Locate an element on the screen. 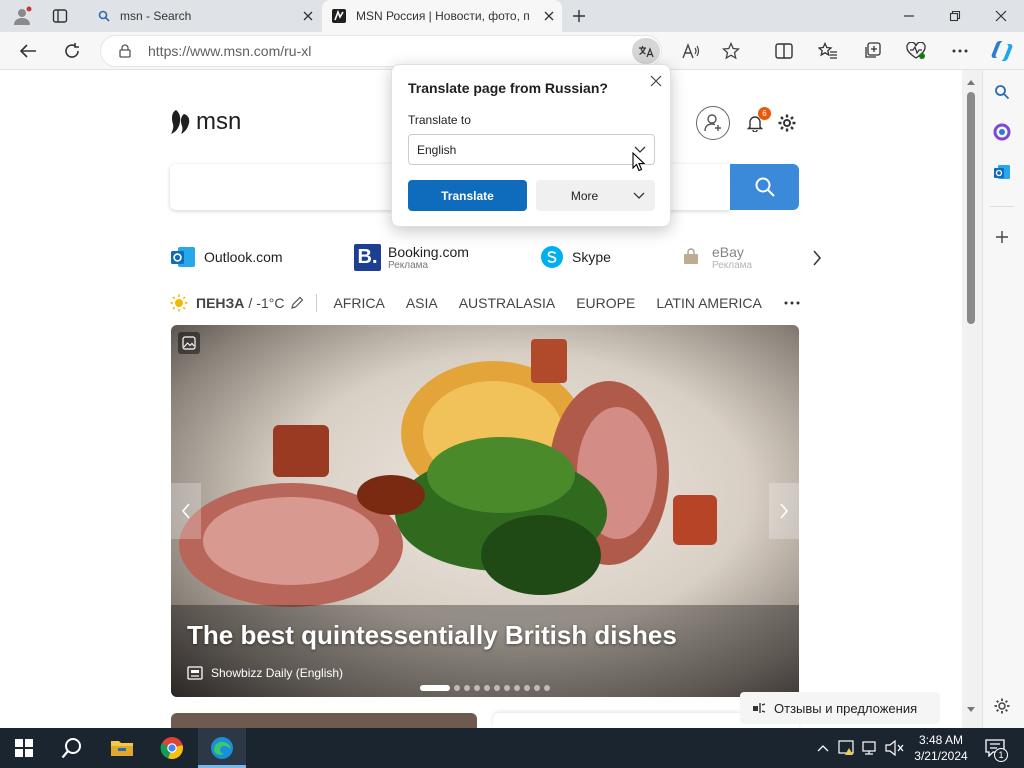 The image size is (1024, 768). gear-icon is located at coordinates (787, 123).